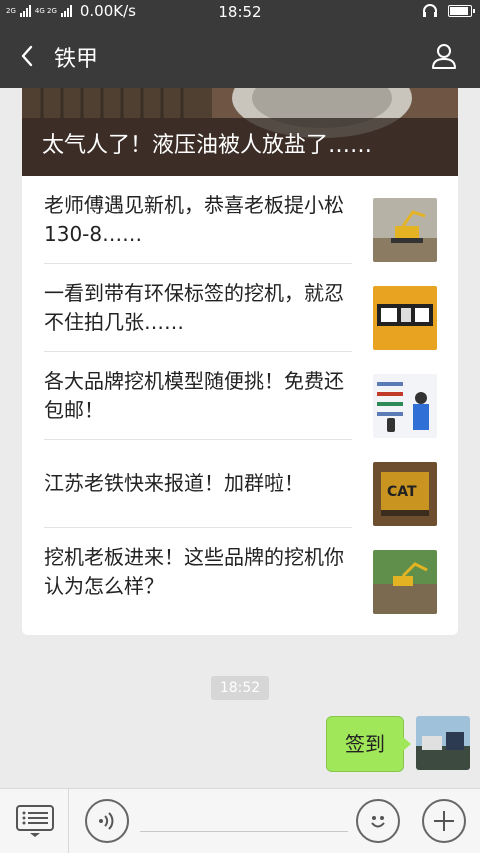  I want to click on headset-icon, so click(430, 10).